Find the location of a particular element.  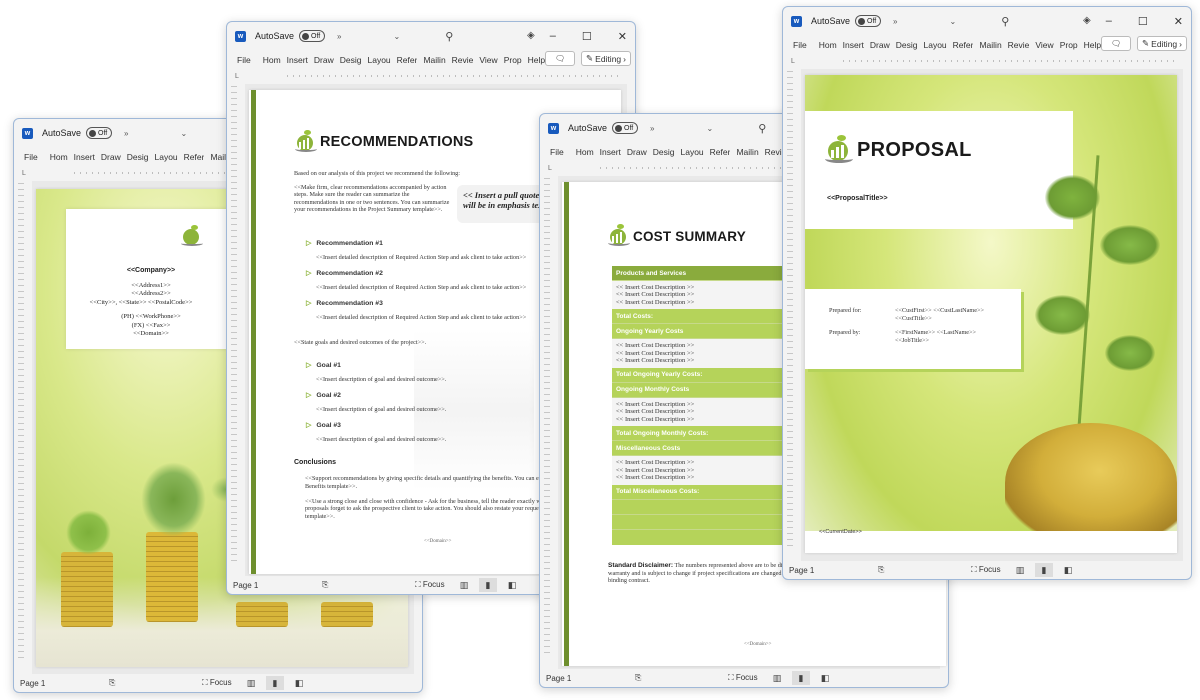

footer-domain: <<Domain>> is located at coordinates (758, 644).